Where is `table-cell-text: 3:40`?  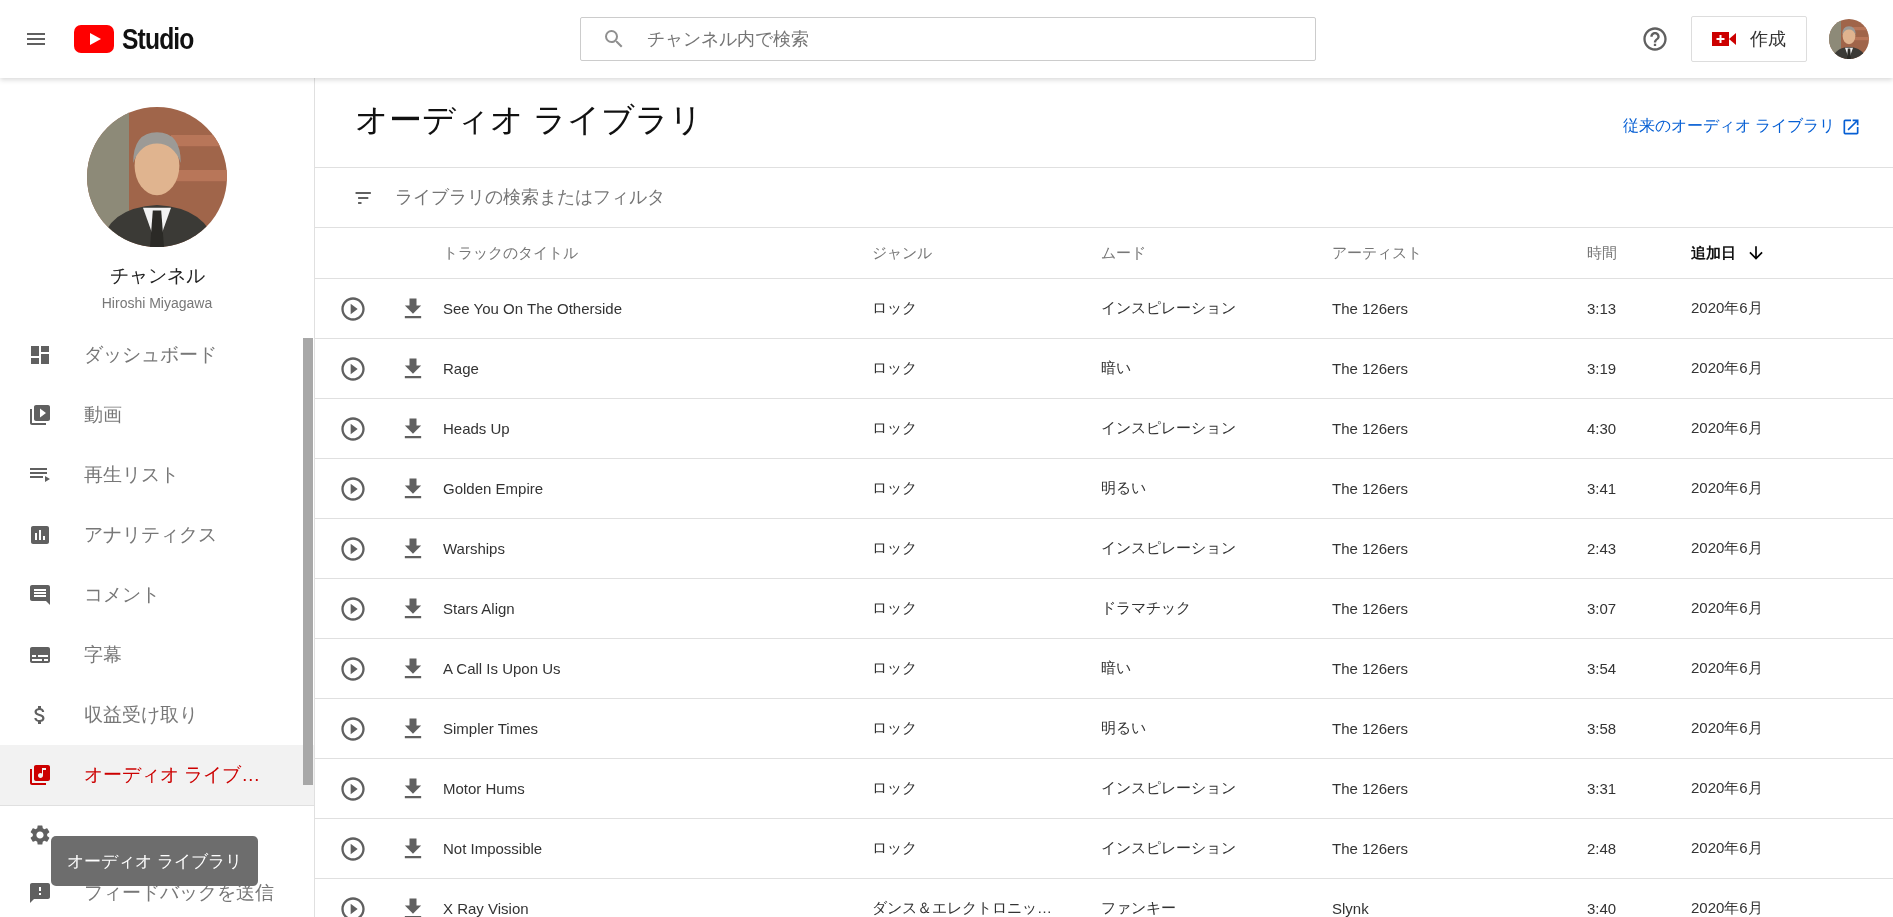
table-cell-text: 3:40 is located at coordinates (1602, 908).